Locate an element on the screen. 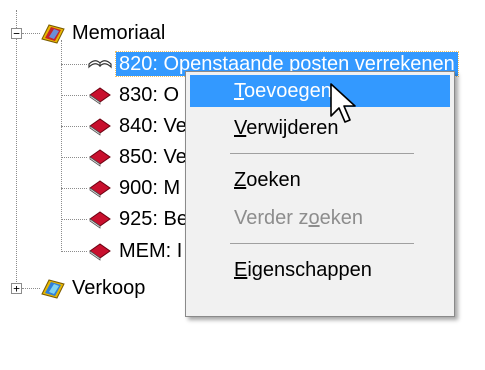 This screenshot has width=485, height=370. tree-node-label: 850: Ve is located at coordinates (153, 157).